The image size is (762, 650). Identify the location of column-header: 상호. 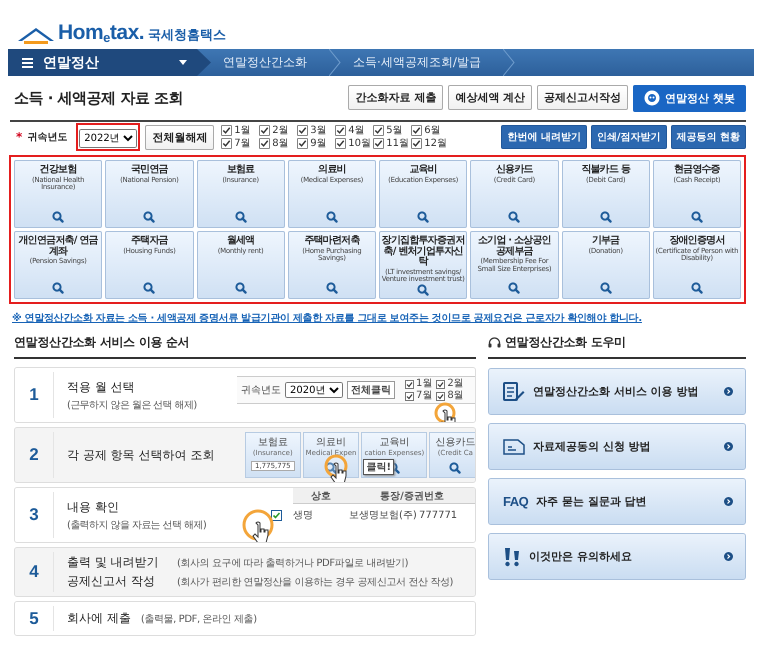
(321, 496).